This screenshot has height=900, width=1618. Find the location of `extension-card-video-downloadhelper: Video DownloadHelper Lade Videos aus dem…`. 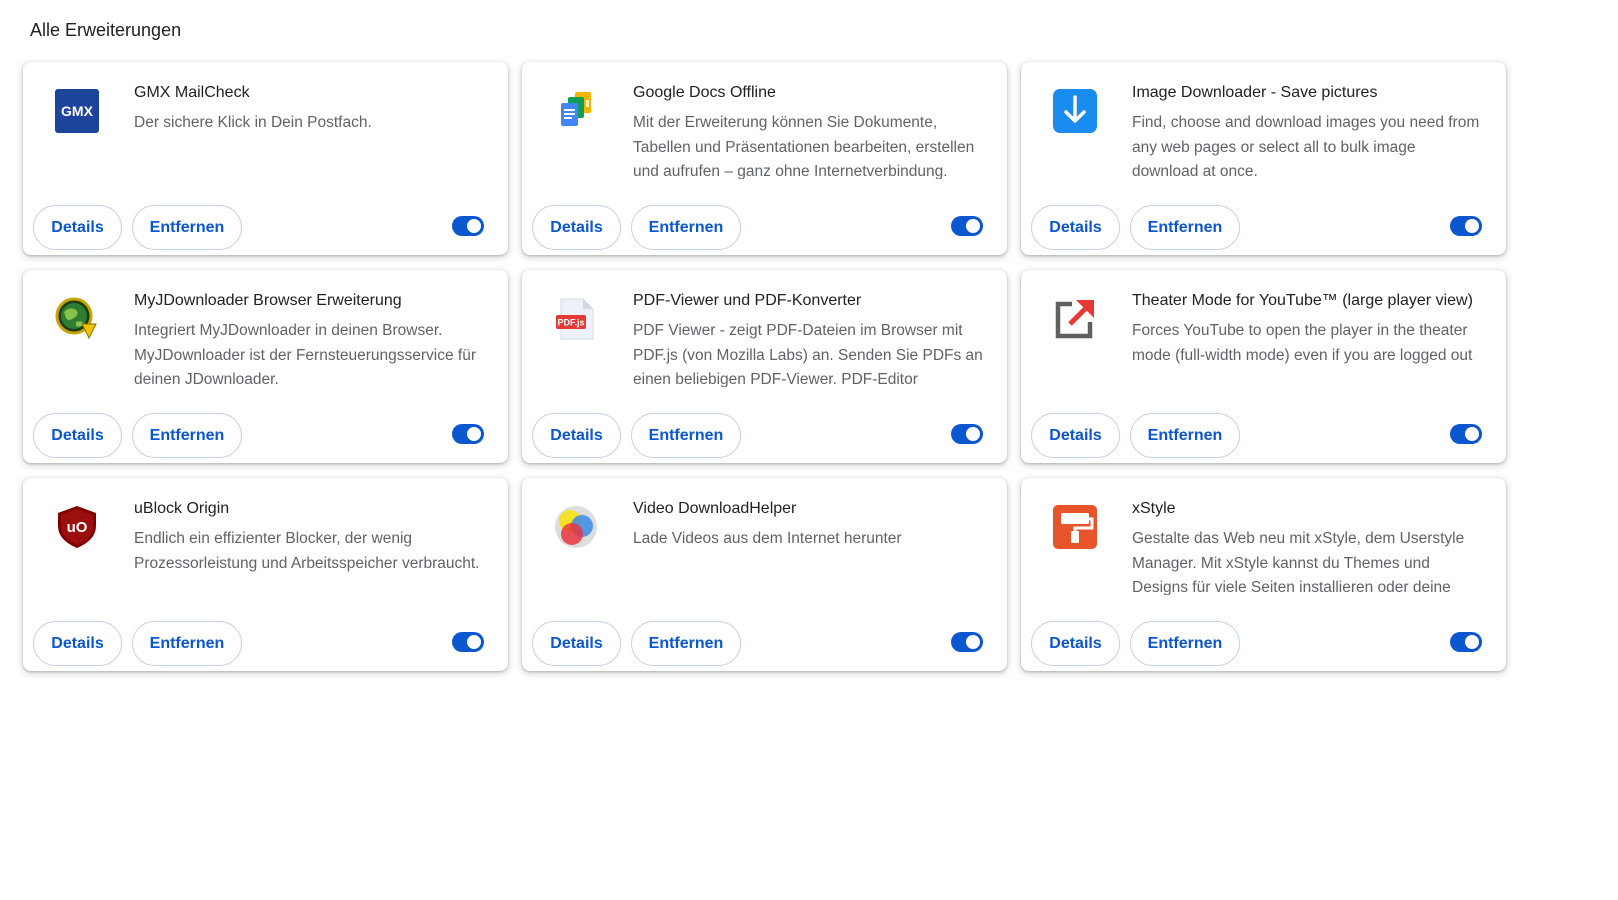

extension-card-video-downloadhelper: Video DownloadHelper Lade Videos aus dem… is located at coordinates (764, 574).